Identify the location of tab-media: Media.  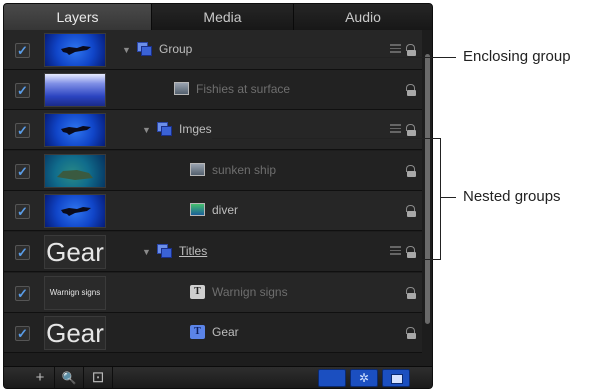
(223, 17).